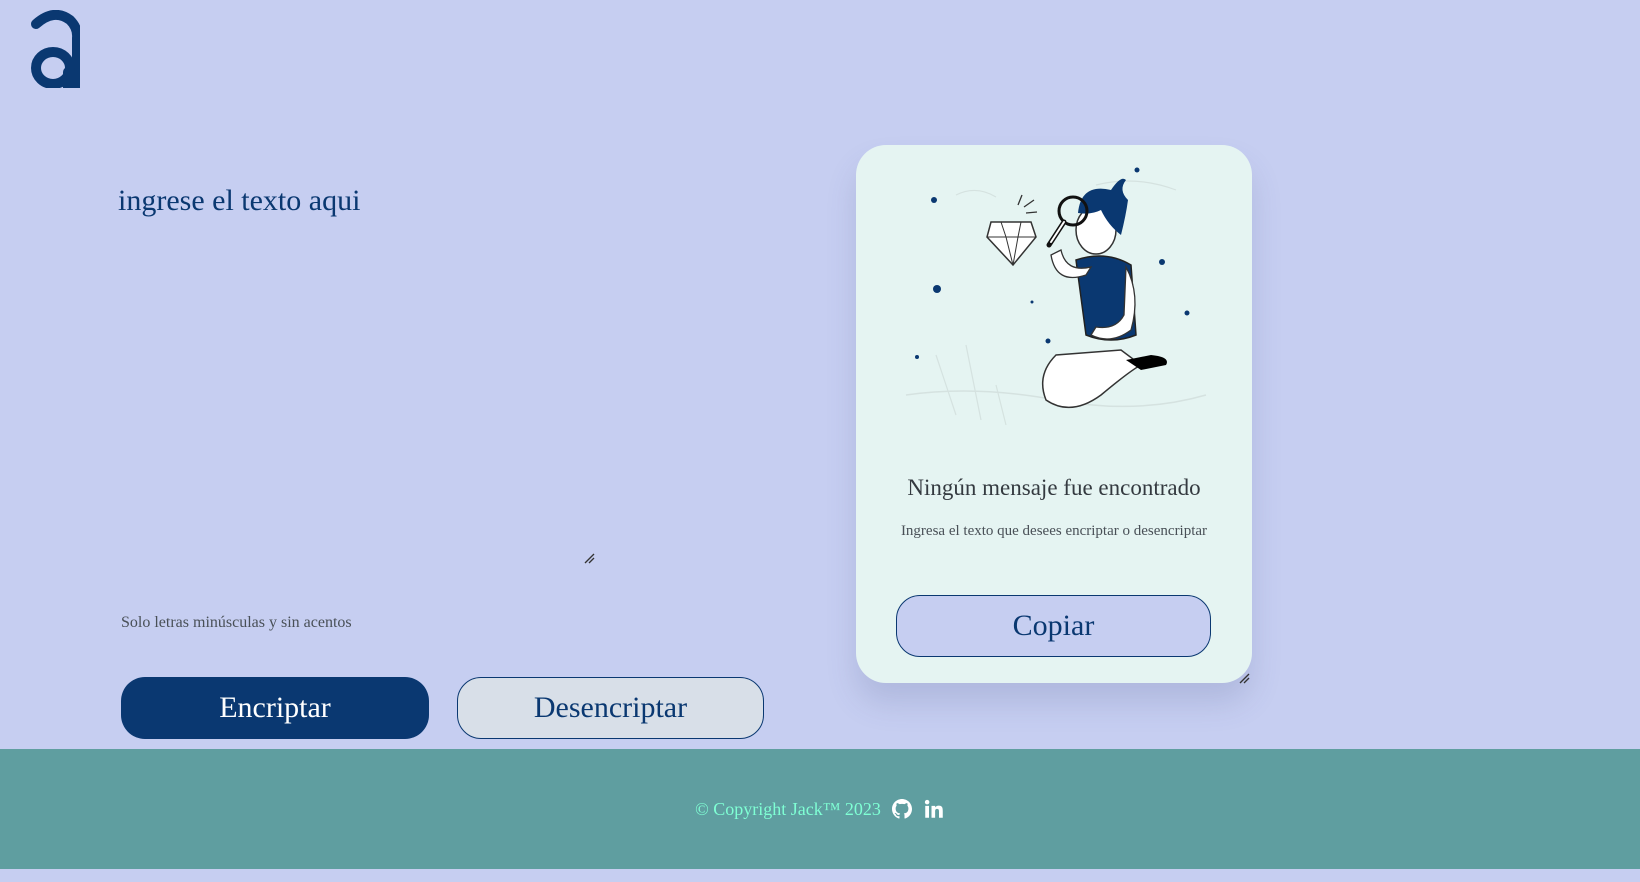  I want to click on copy-button-label: Copiar, so click(1053, 625).